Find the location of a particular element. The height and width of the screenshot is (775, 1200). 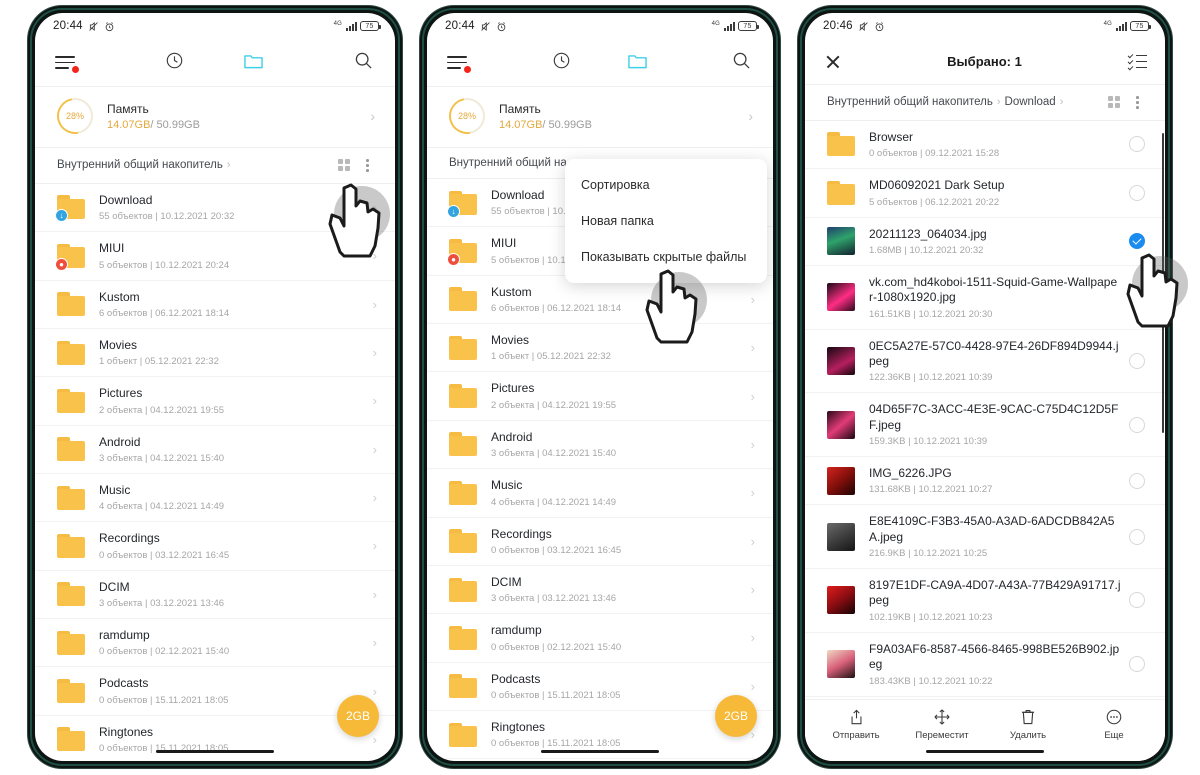

breadcrumb-path: Внутренний общий накопитель › Download › is located at coordinates (962, 102).